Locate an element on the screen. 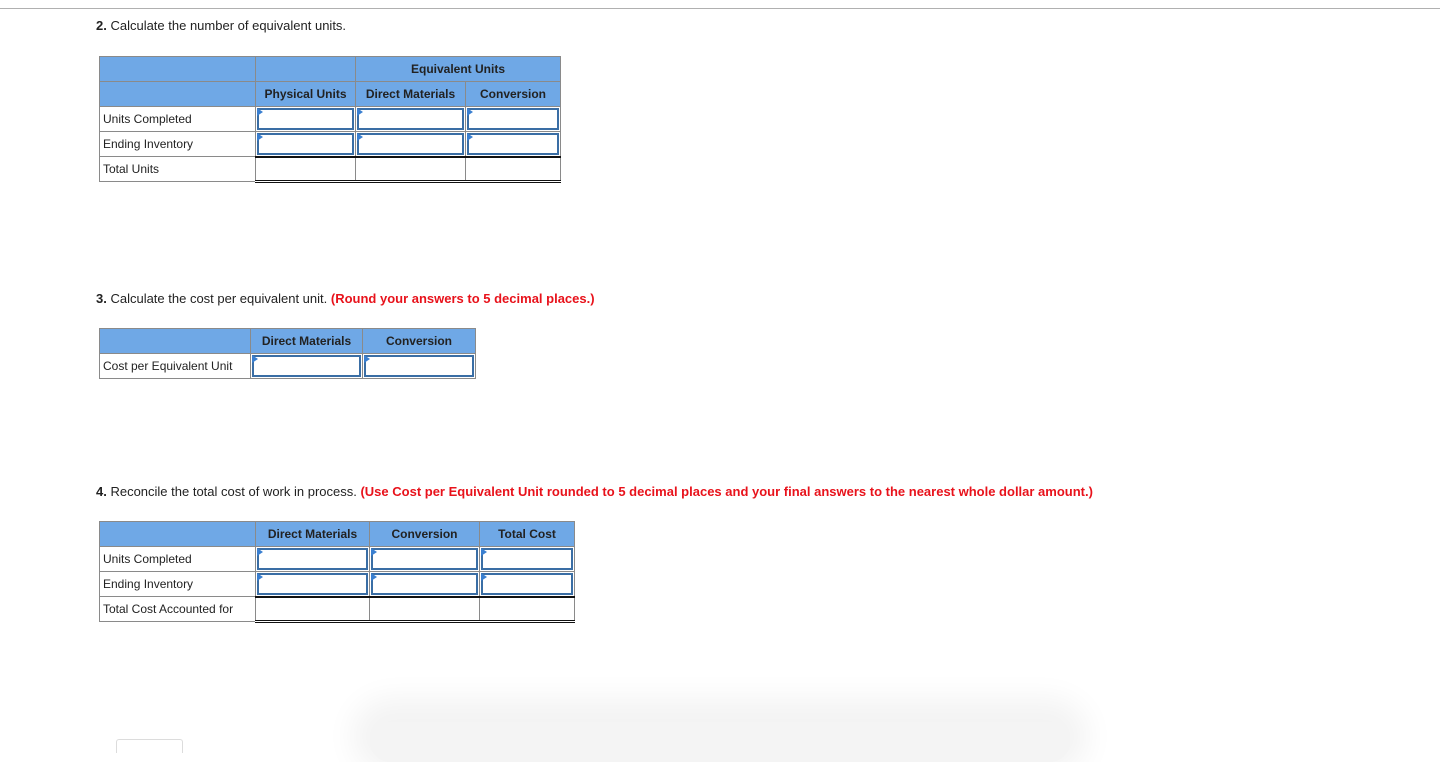  table-row: Total Units is located at coordinates (330, 169).